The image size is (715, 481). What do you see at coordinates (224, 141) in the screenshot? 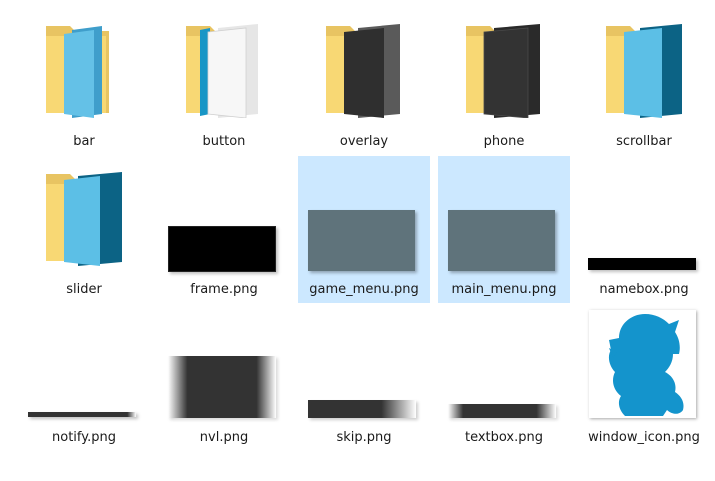
I see `file-name: button` at bounding box center [224, 141].